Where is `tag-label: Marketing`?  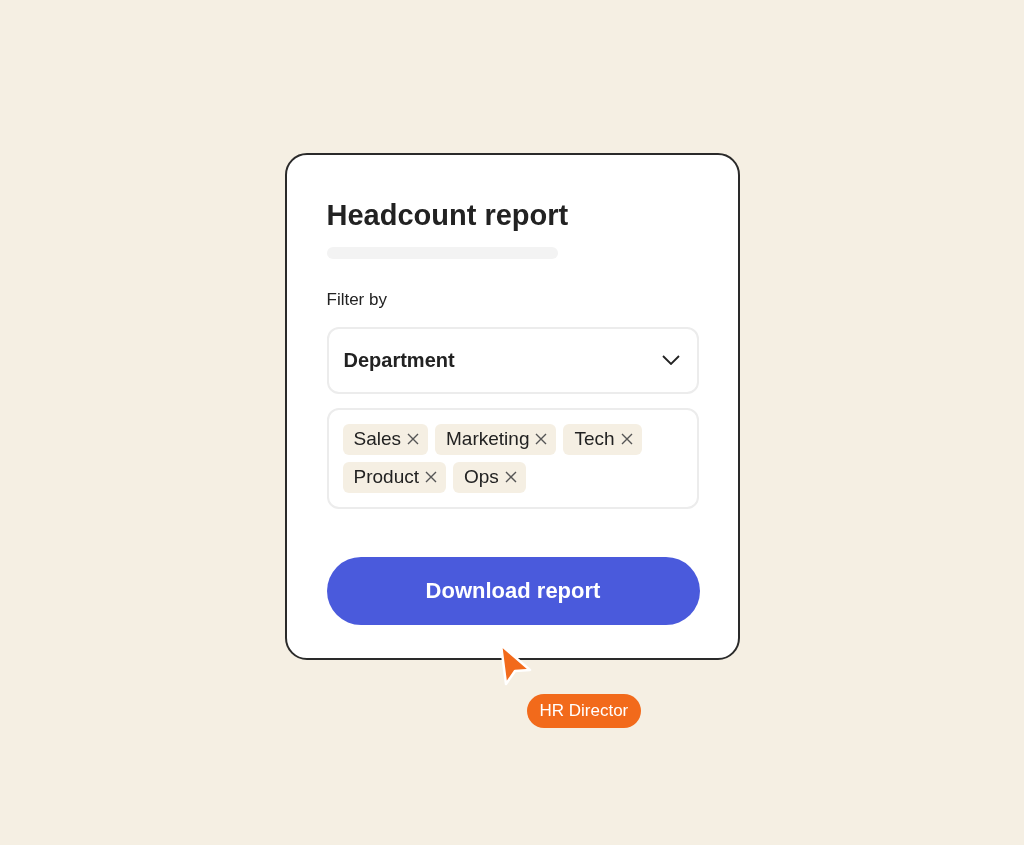 tag-label: Marketing is located at coordinates (488, 438).